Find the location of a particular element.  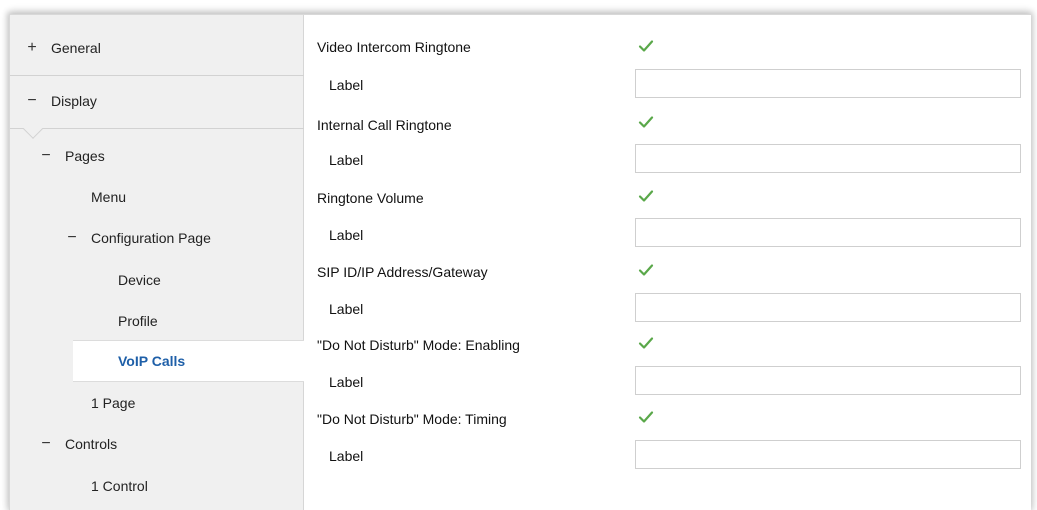

sidebar-item-label: VoIP Calls is located at coordinates (152, 361).